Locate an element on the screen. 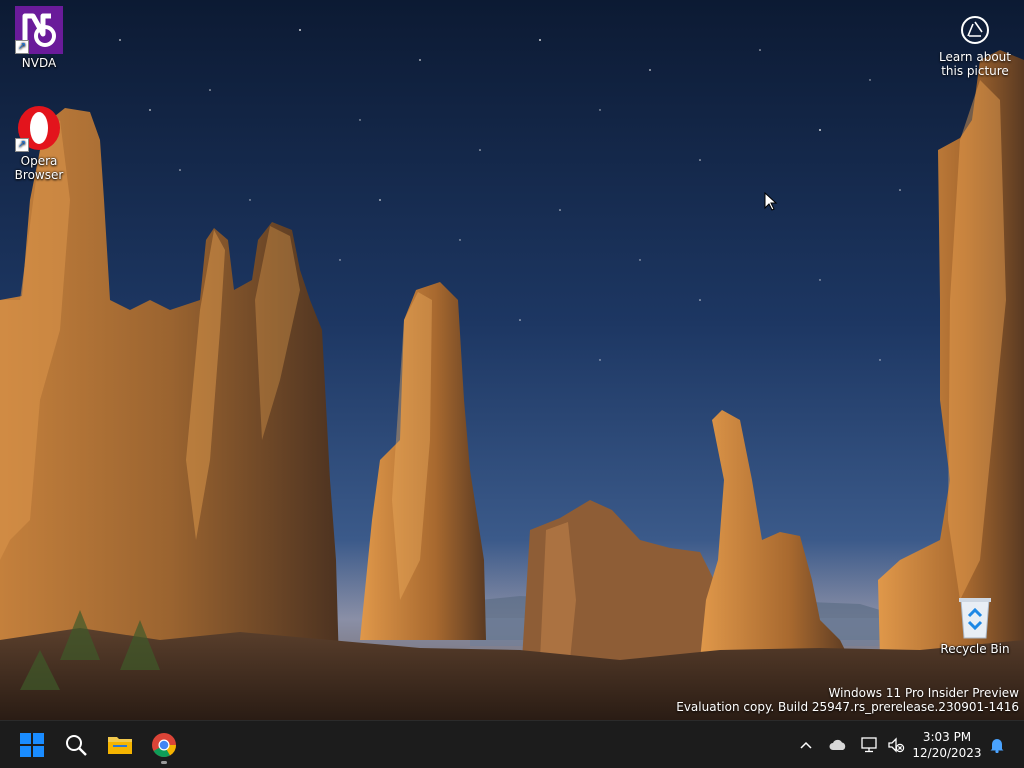 Image resolution: width=1024 pixels, height=768 pixels. chevron-up-icon is located at coordinates (806, 745).